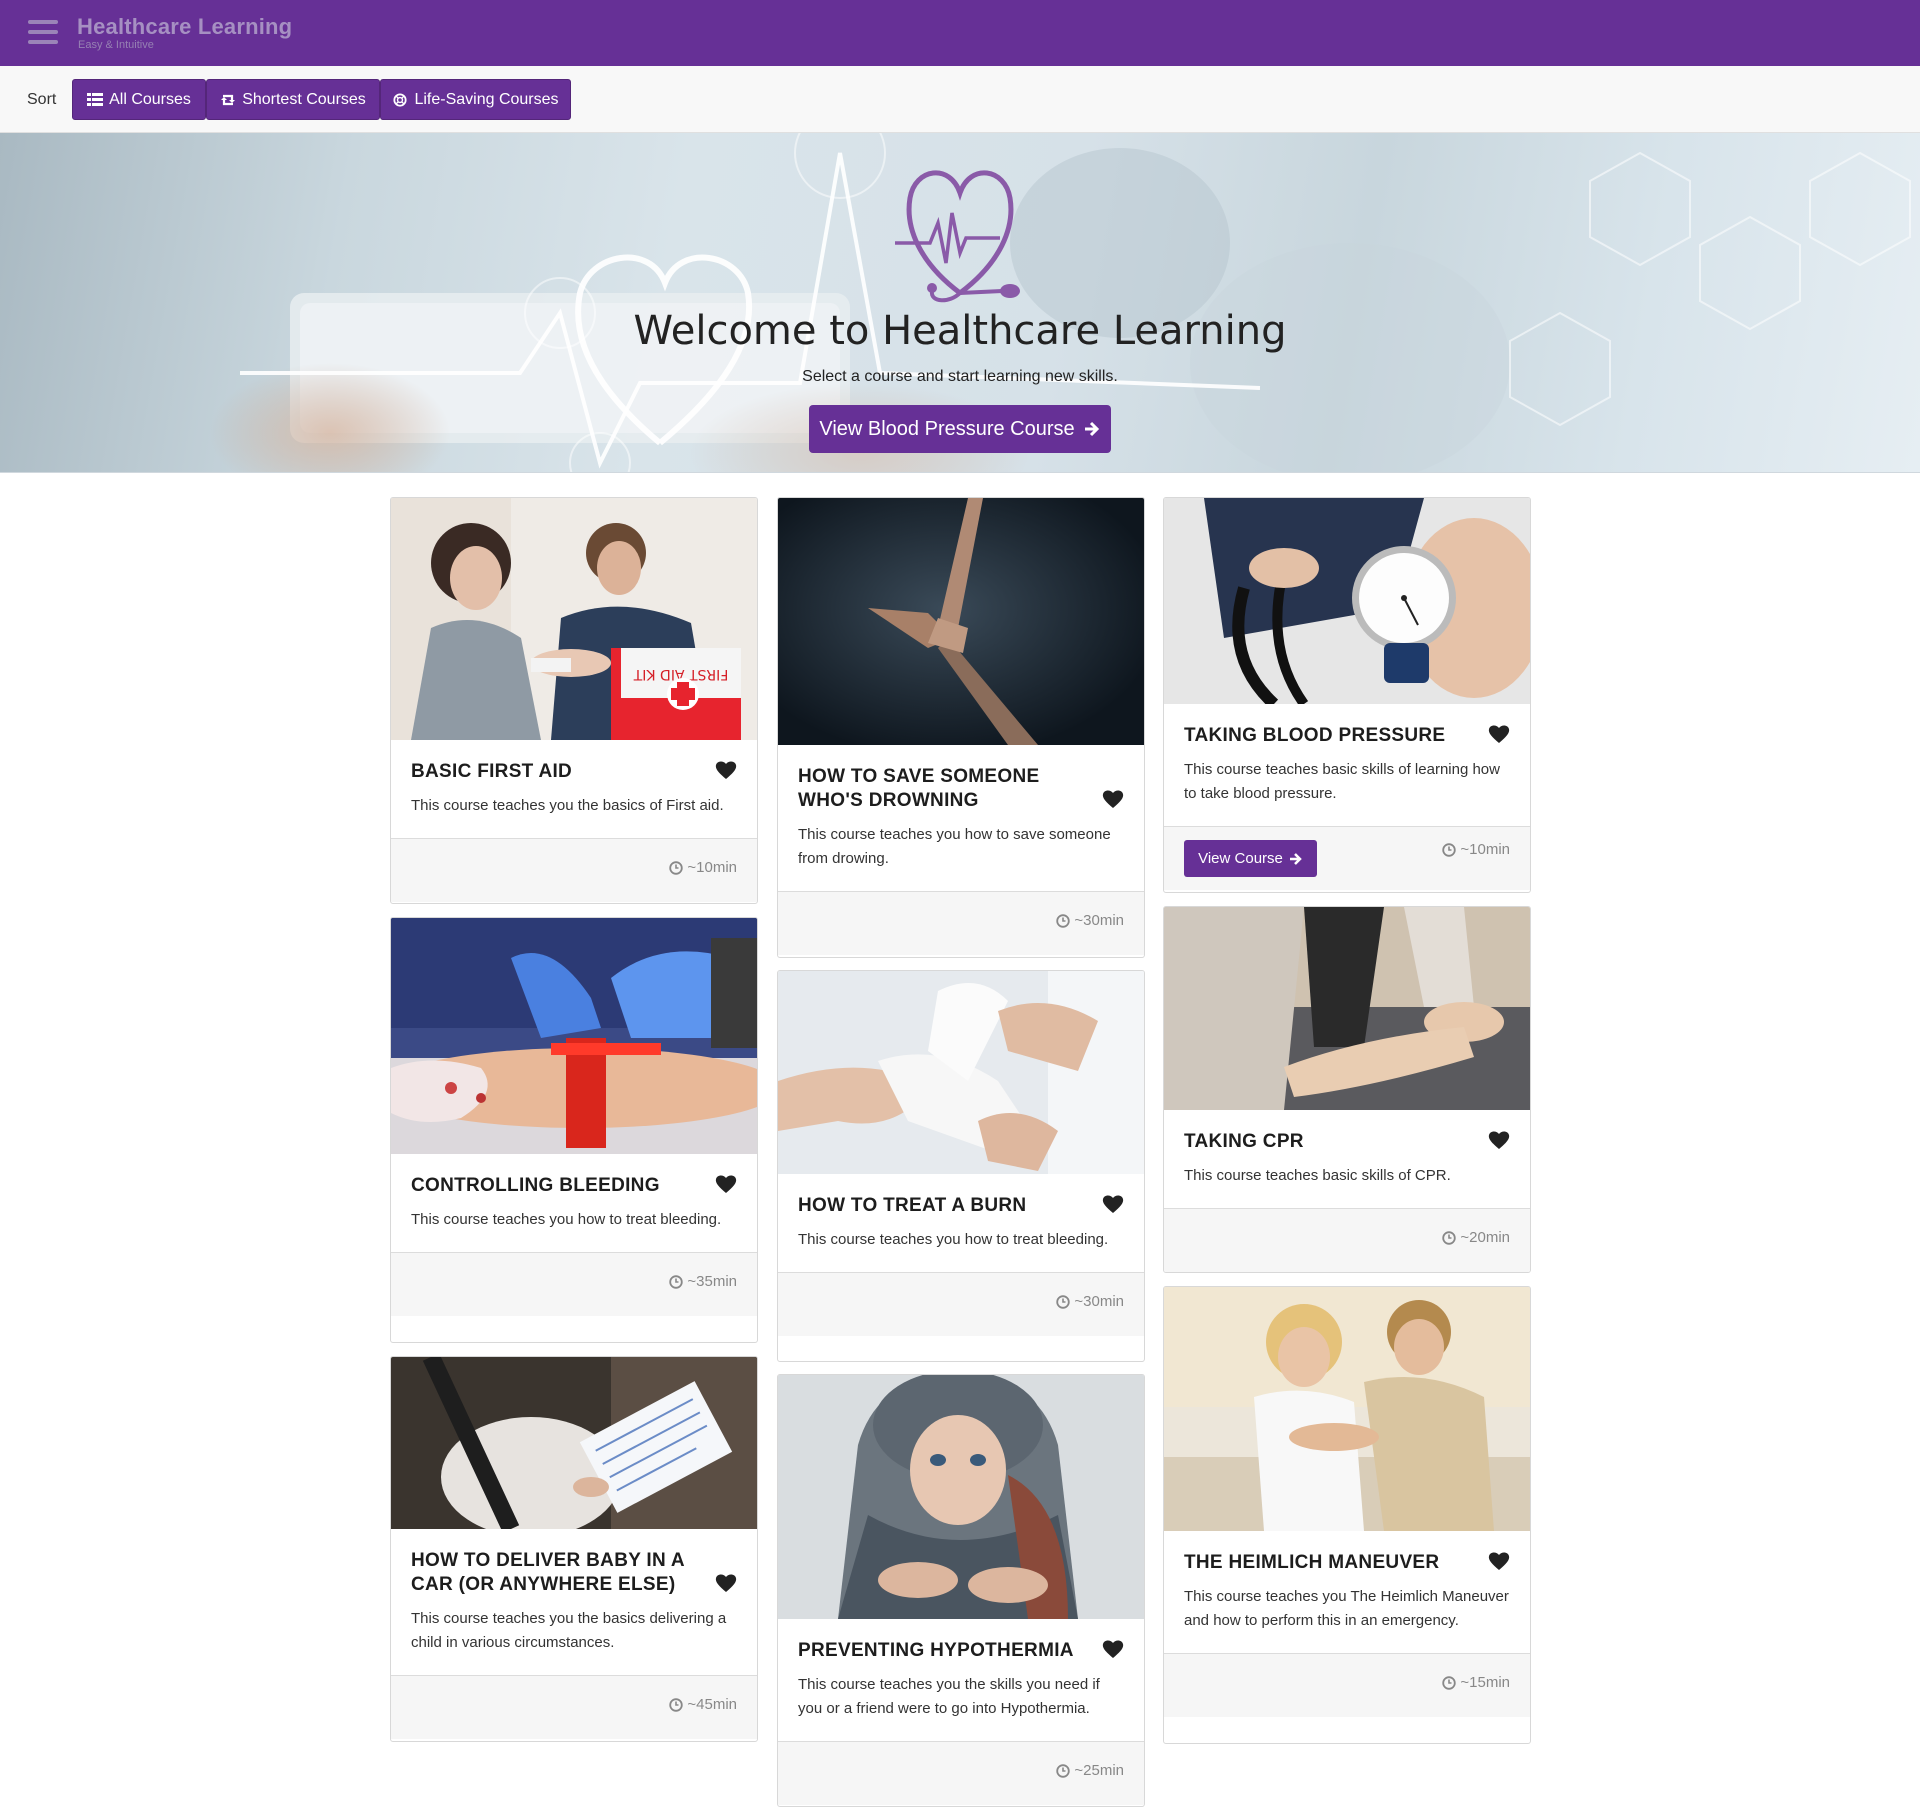  I want to click on course-duration: ~35min, so click(703, 1281).